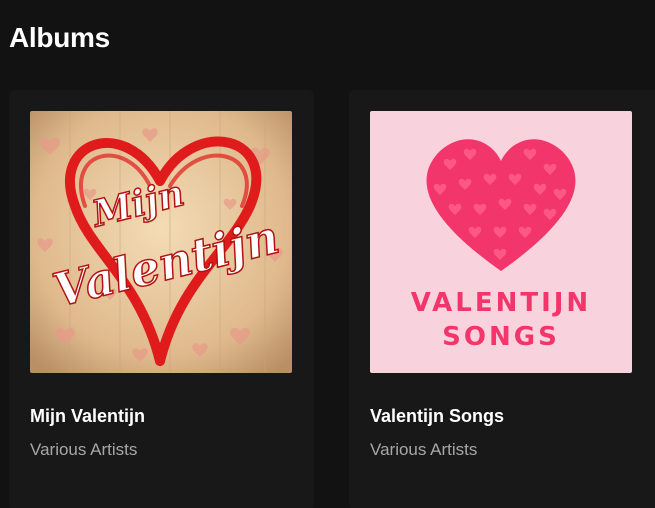 This screenshot has height=508, width=655. What do you see at coordinates (59, 37) in the screenshot?
I see `section-title: Albums` at bounding box center [59, 37].